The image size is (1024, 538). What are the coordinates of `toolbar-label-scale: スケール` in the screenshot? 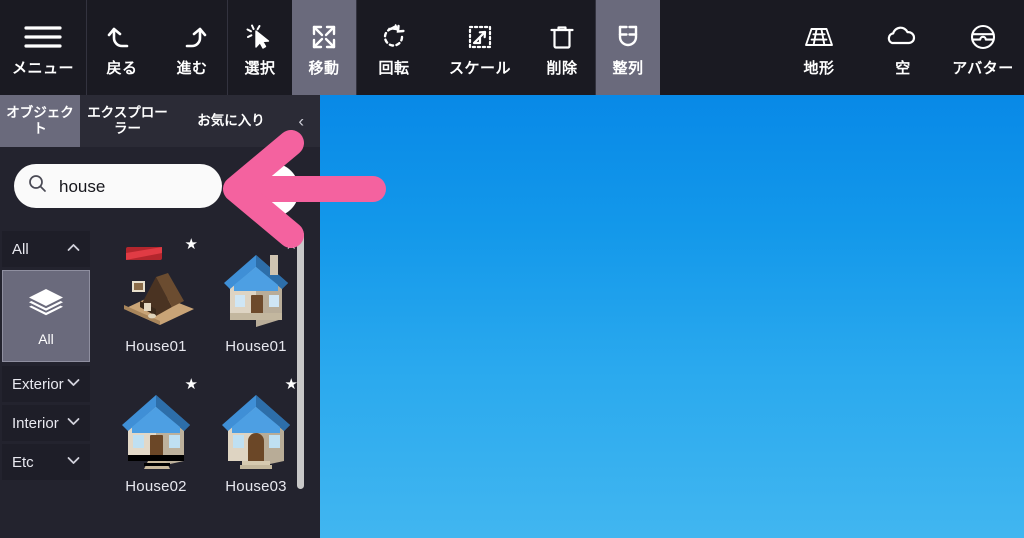 It's located at (479, 68).